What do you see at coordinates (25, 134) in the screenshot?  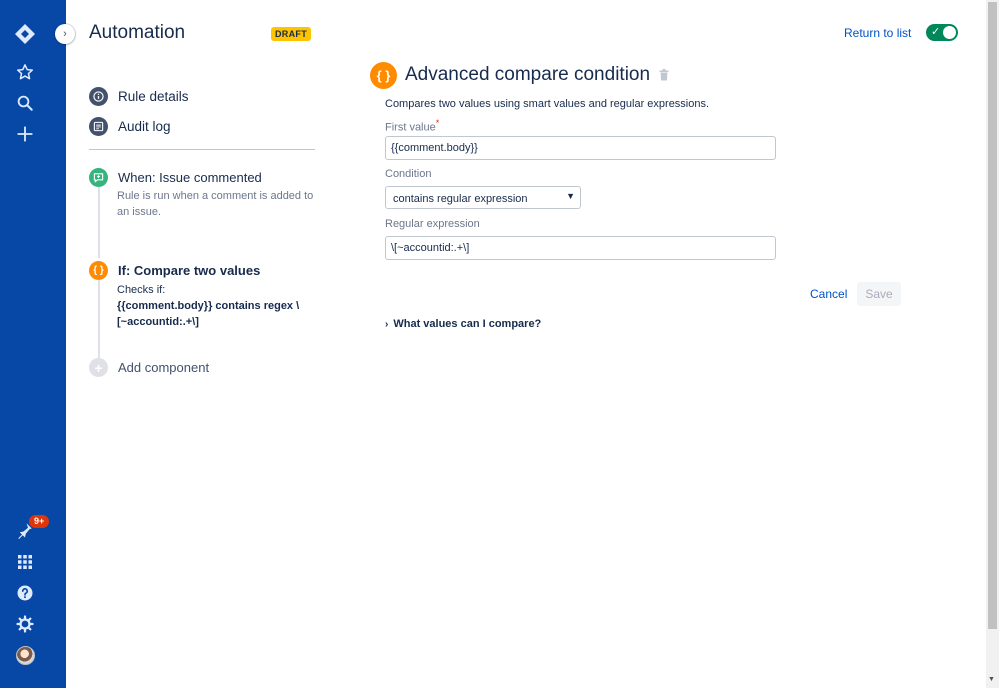 I see `create-plus-icon` at bounding box center [25, 134].